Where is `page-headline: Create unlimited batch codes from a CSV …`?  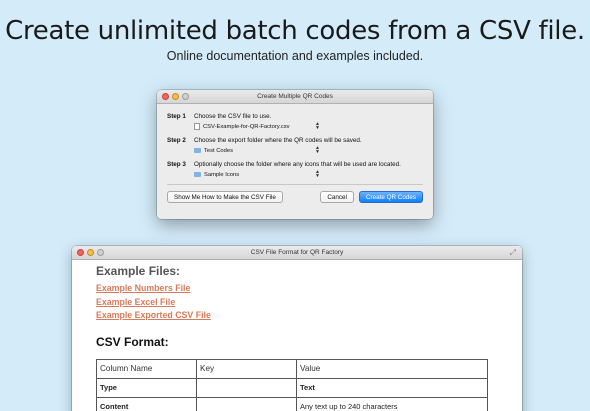
page-headline: Create unlimited batch codes from a CSV … is located at coordinates (295, 31).